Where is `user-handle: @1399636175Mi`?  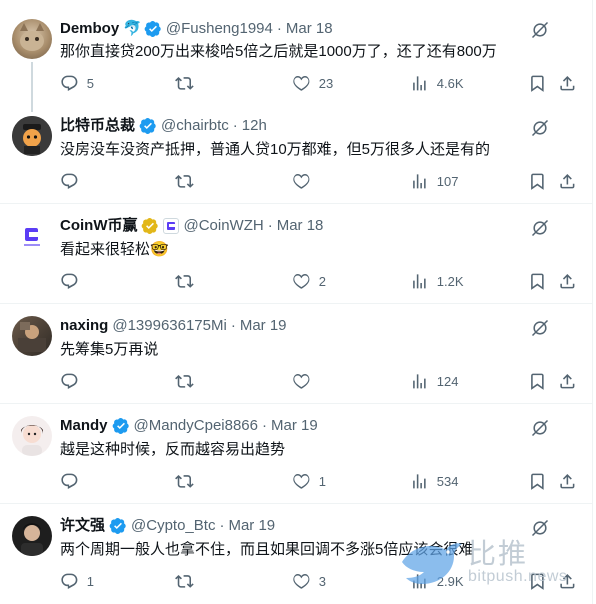 user-handle: @1399636175Mi is located at coordinates (169, 326).